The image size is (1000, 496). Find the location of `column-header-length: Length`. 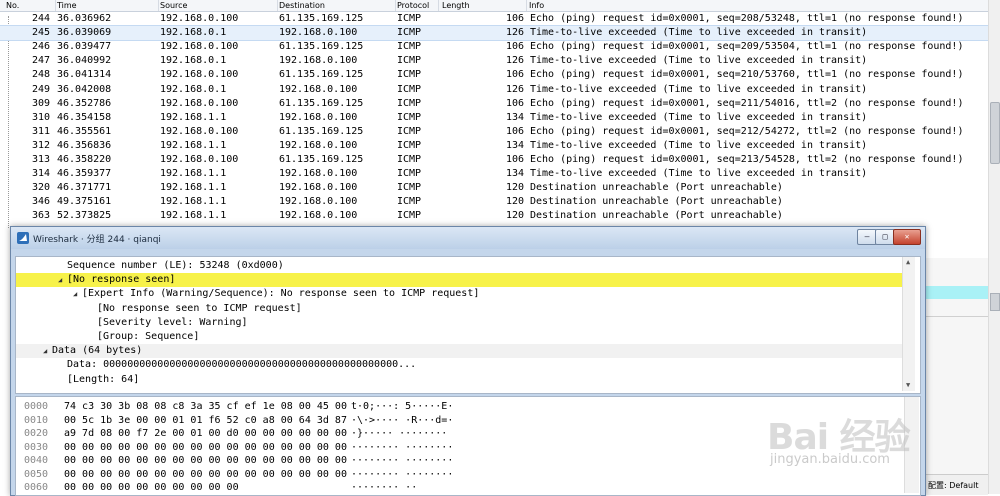

column-header-length: Length is located at coordinates (456, 5).